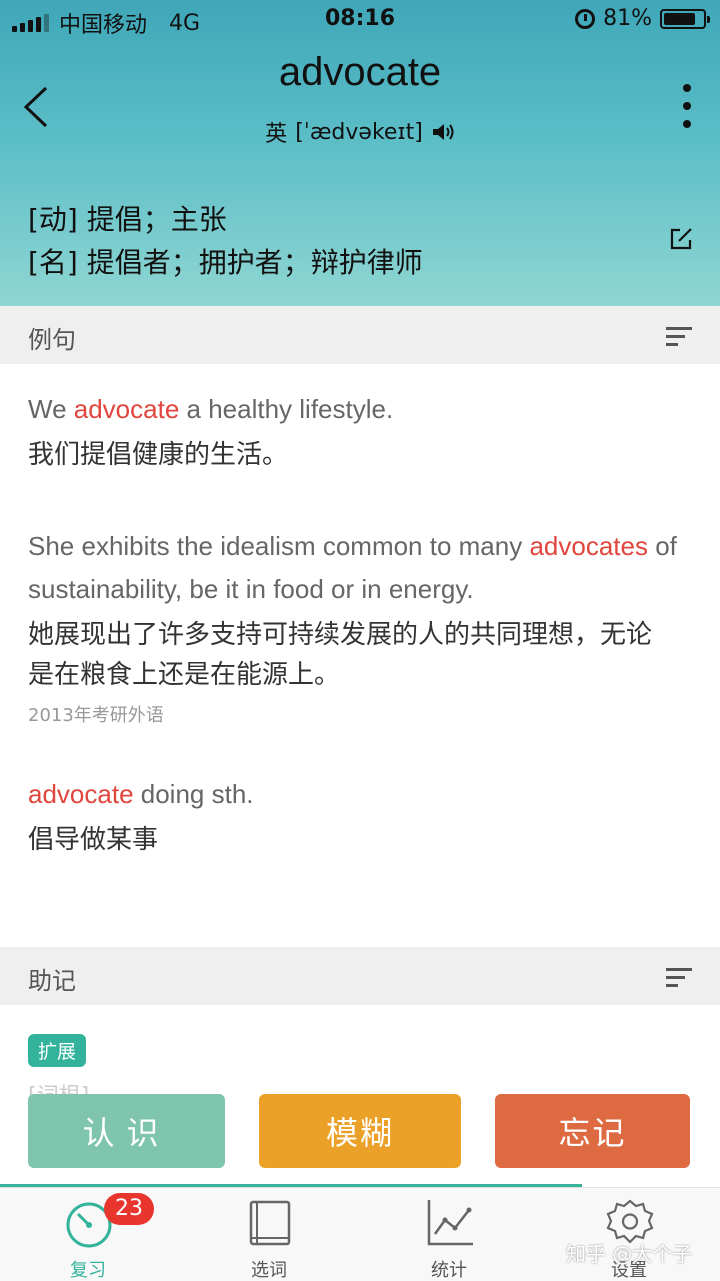 This screenshot has height=1281, width=720. What do you see at coordinates (269, 1270) in the screenshot?
I see `tab-label: 选词` at bounding box center [269, 1270].